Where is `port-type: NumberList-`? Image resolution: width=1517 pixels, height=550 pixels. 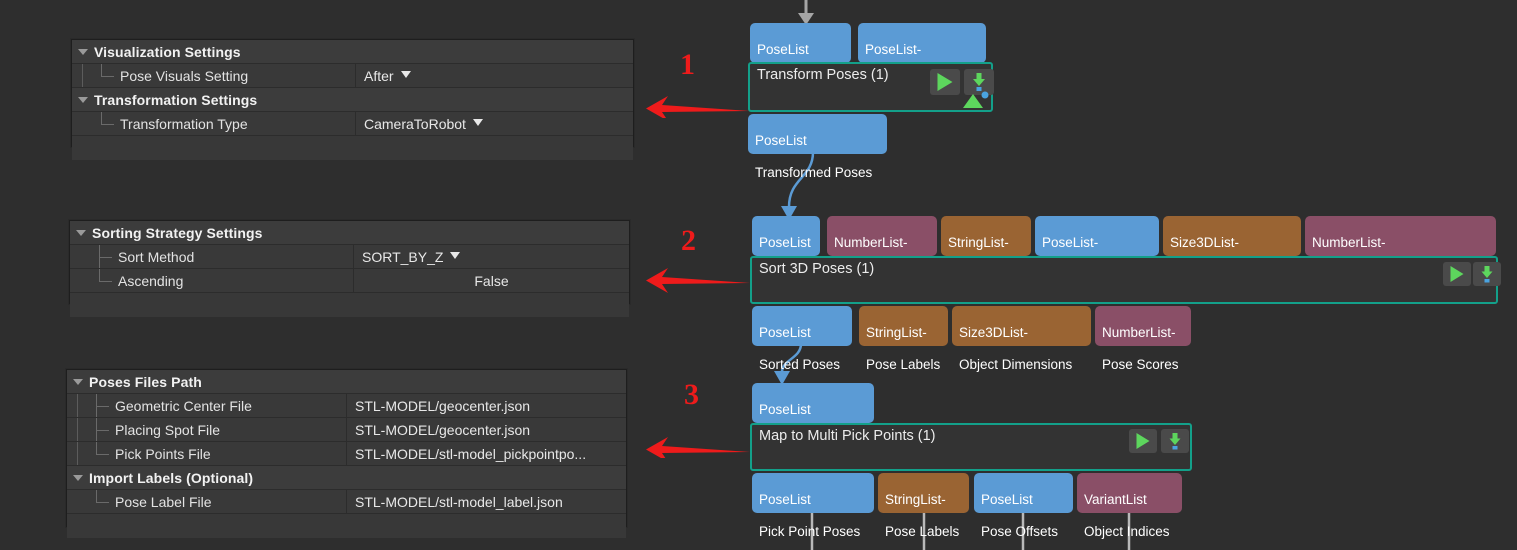 port-type: NumberList- is located at coordinates (871, 242).